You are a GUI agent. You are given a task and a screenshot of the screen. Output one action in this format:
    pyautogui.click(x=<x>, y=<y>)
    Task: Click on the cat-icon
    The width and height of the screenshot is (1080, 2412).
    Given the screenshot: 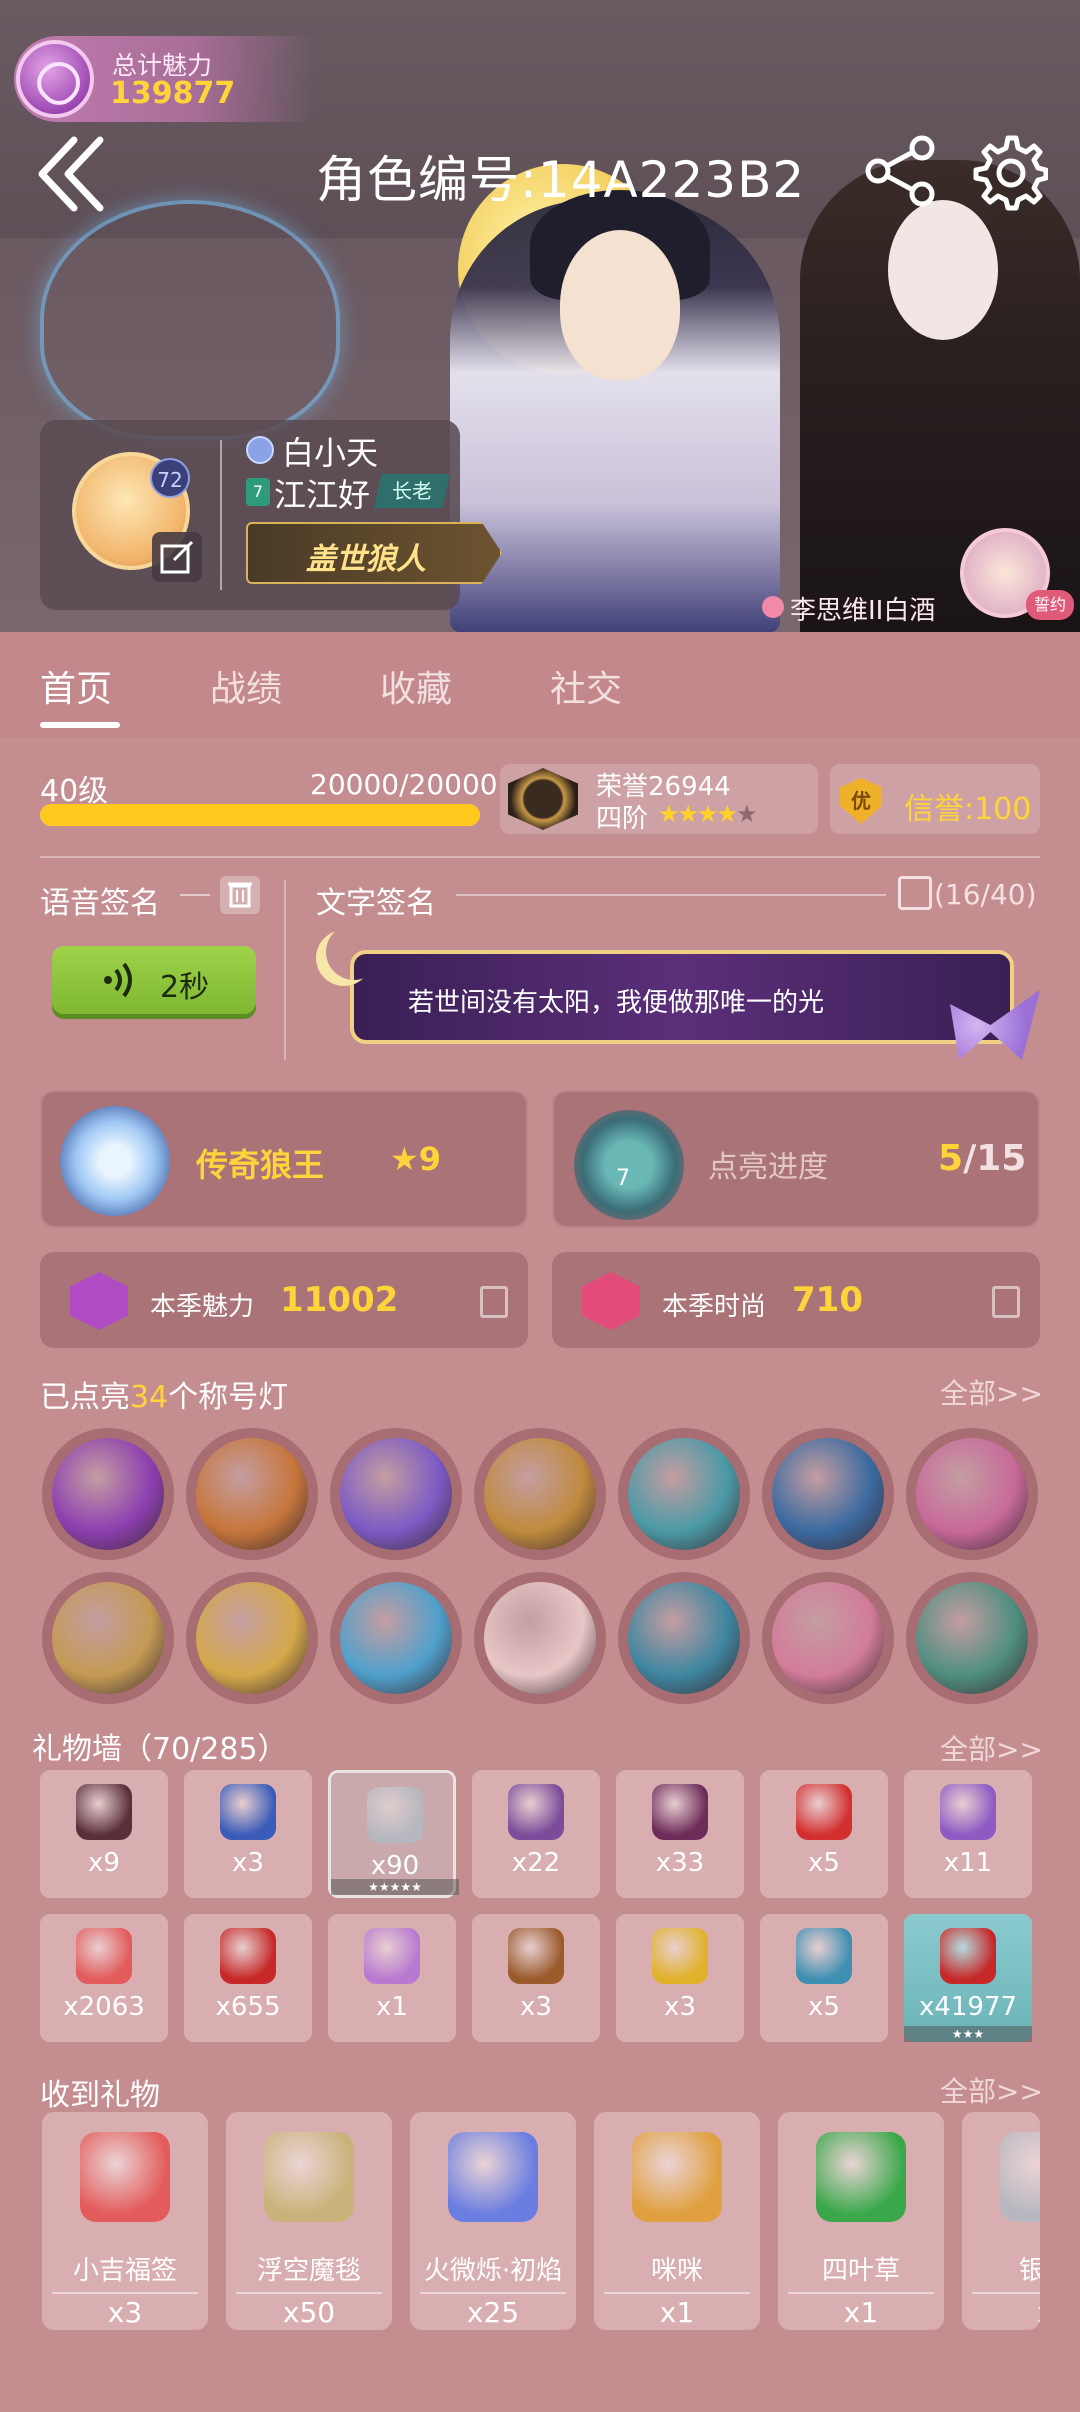 What is the action you would take?
    pyautogui.click(x=677, y=2177)
    